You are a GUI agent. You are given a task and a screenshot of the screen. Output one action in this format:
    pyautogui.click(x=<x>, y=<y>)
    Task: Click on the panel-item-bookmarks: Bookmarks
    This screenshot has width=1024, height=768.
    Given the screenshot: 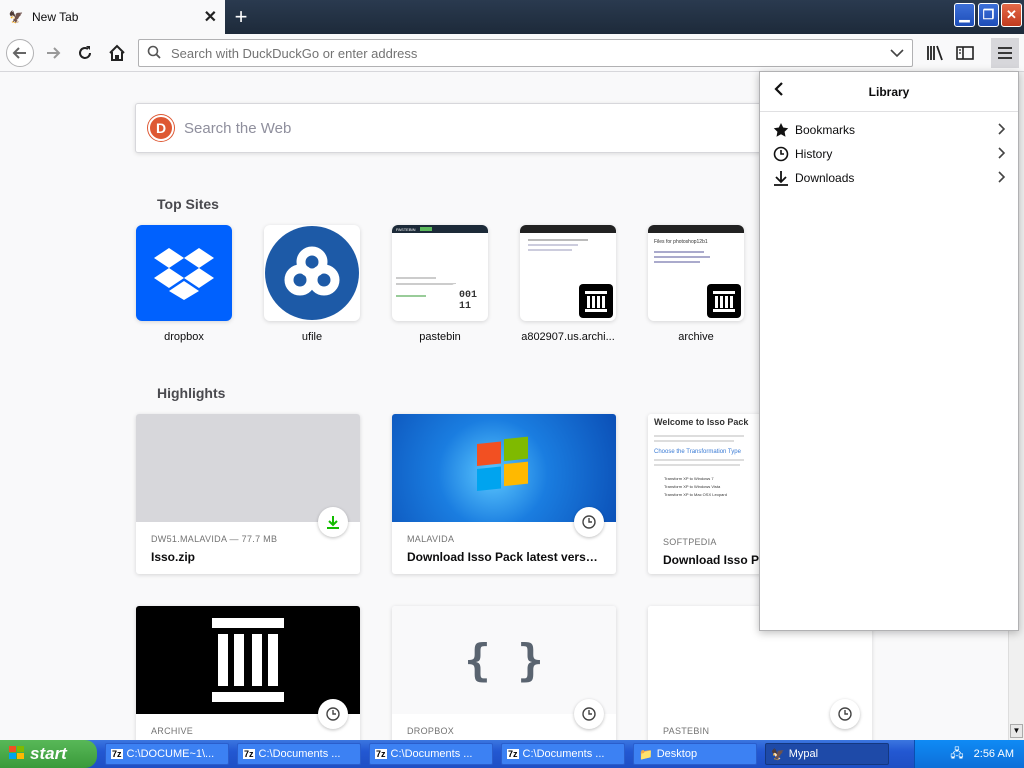 What is the action you would take?
    pyautogui.click(x=889, y=130)
    